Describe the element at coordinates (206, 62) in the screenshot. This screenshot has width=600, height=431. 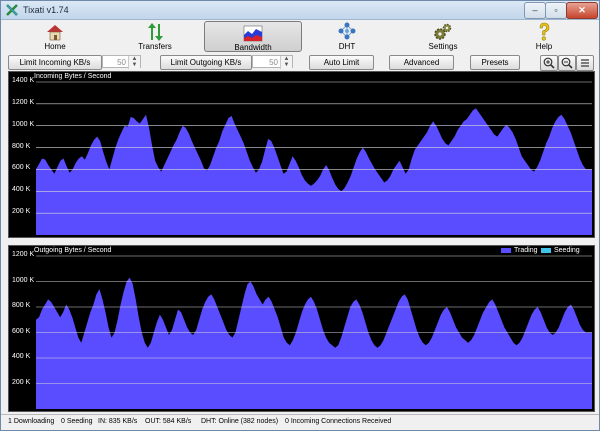
I see `limit-outgoing-button: Limit Outgoing KB/s` at that location.